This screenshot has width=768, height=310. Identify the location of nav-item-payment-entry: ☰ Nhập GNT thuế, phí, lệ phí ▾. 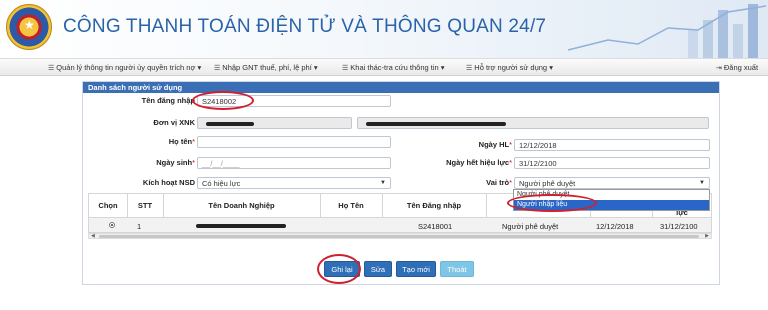
(266, 67).